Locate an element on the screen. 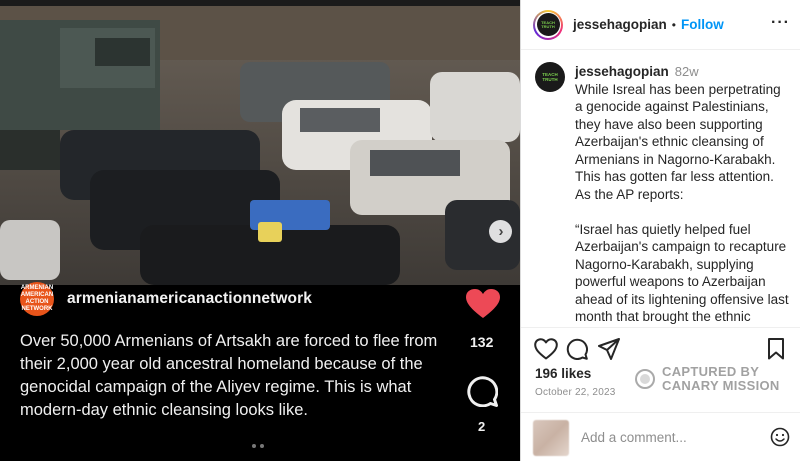  watermark: CAPTURED BY CANARY MISSION is located at coordinates (710, 379).